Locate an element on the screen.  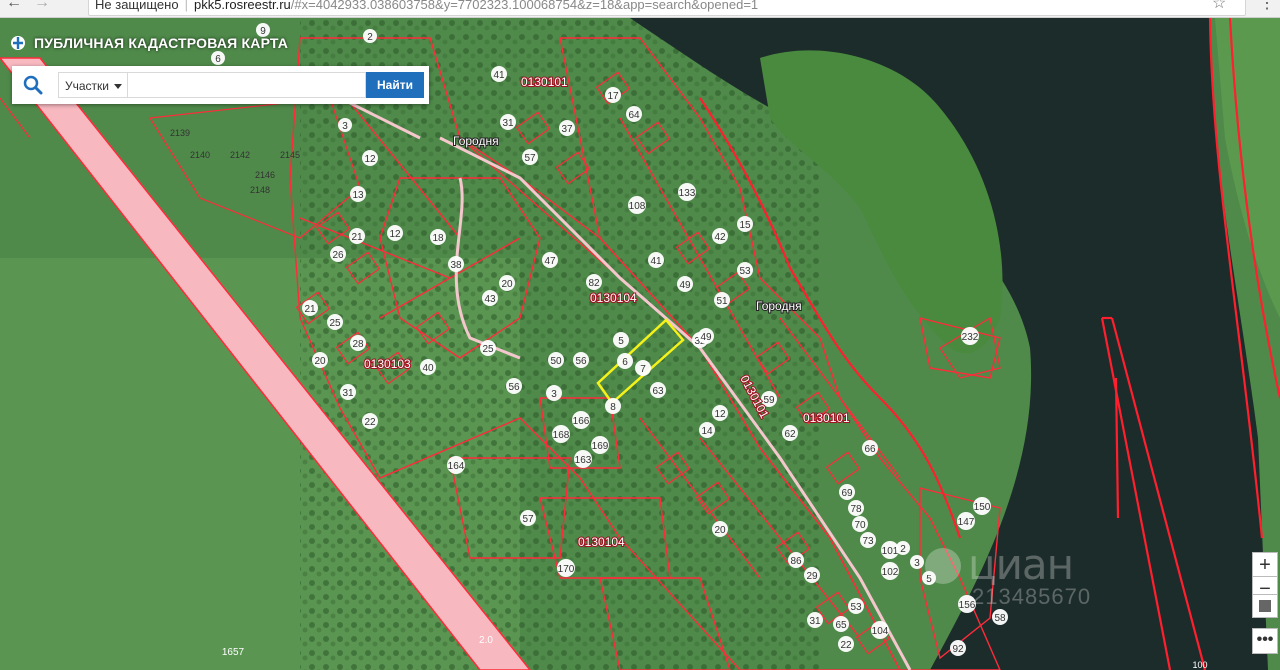
watermark-number: 213485670 is located at coordinates (1032, 596).